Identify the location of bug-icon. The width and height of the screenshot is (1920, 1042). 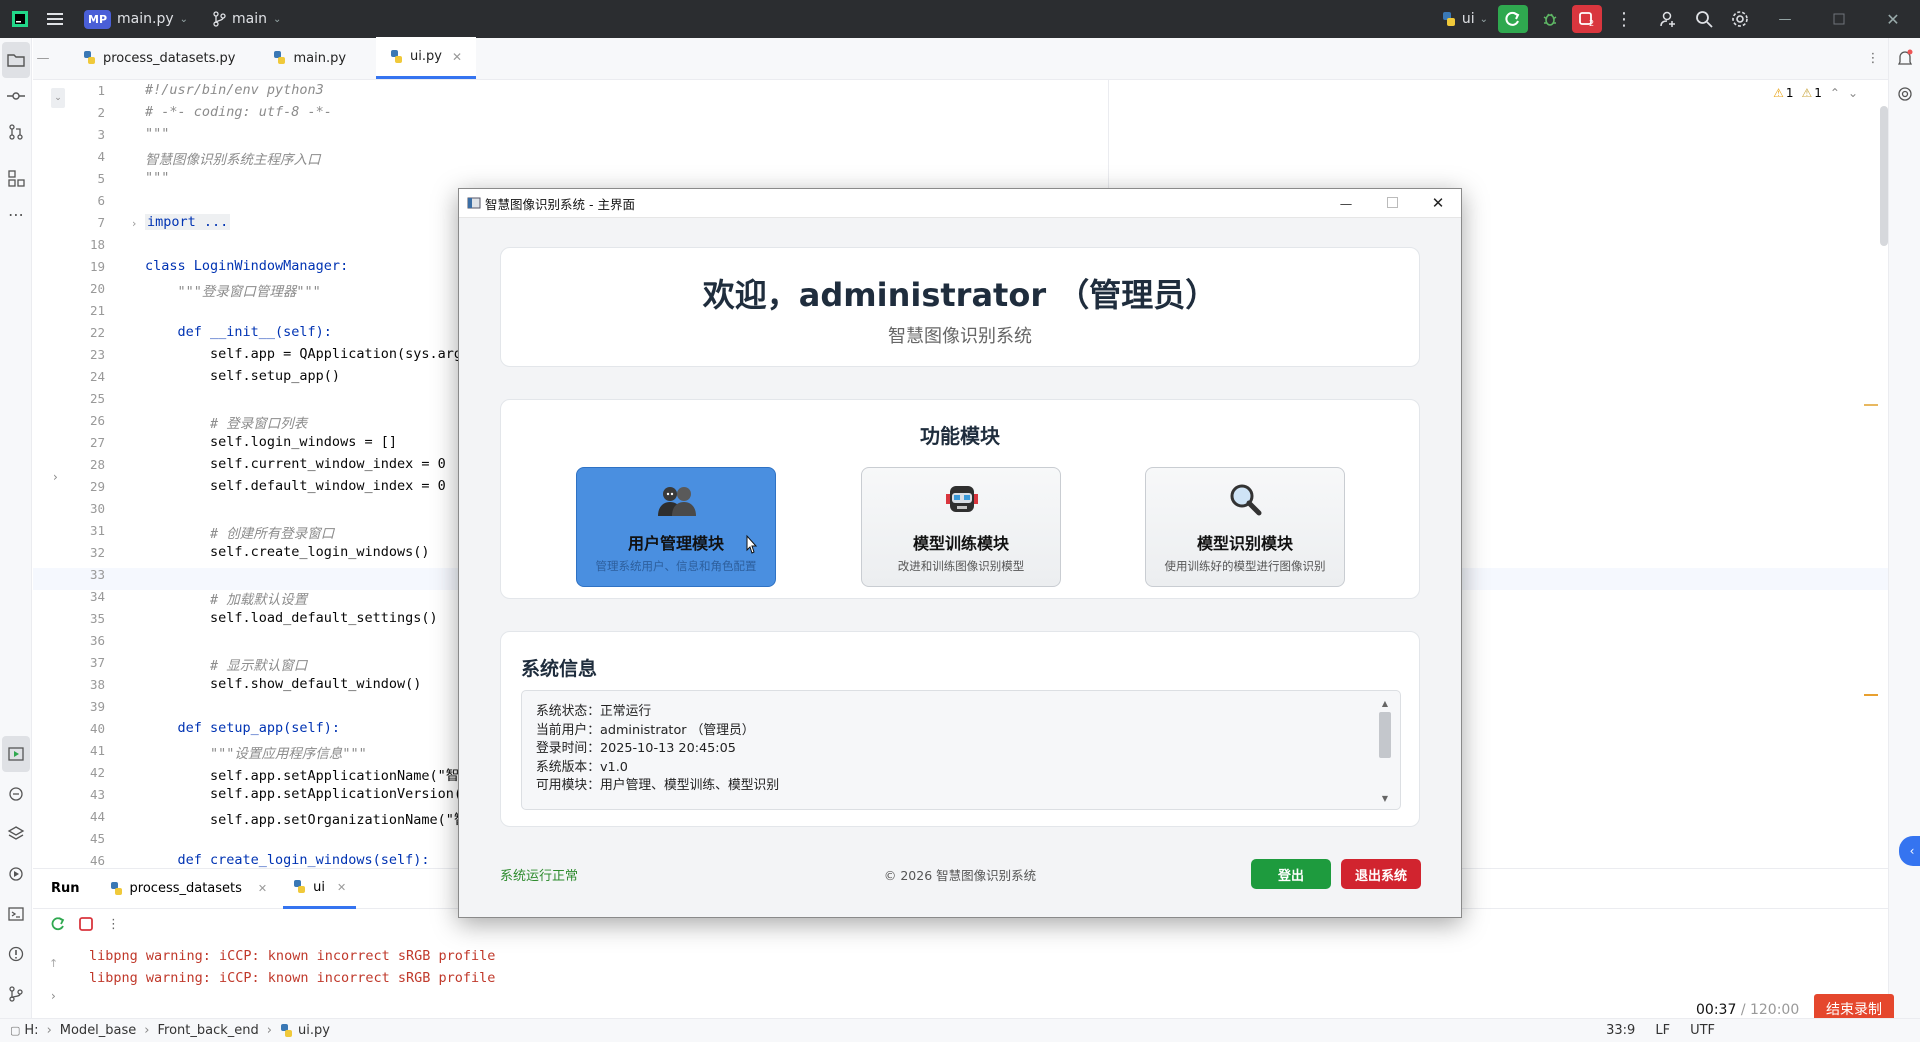
(1550, 19).